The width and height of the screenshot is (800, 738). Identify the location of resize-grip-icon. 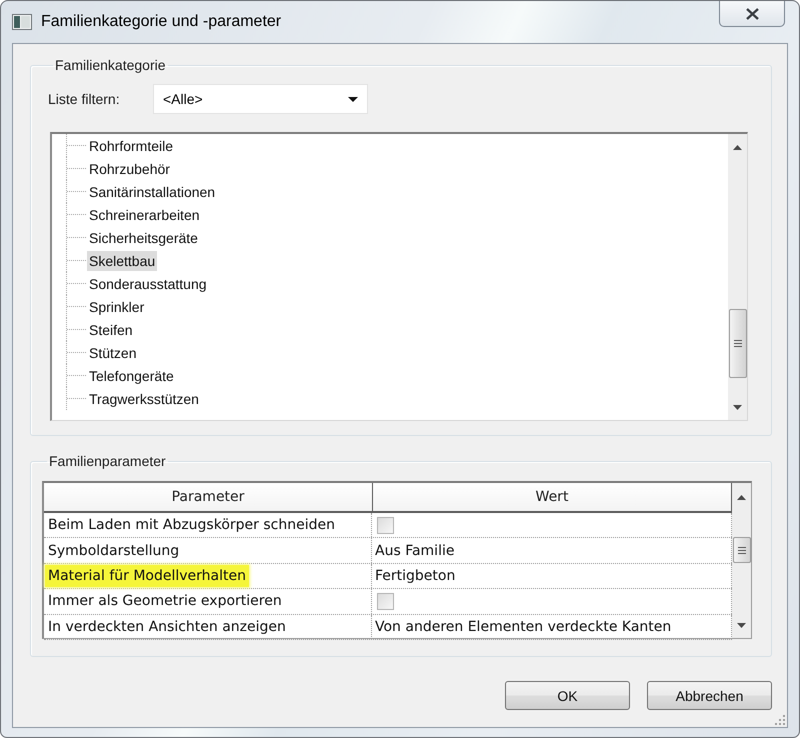
(779, 719).